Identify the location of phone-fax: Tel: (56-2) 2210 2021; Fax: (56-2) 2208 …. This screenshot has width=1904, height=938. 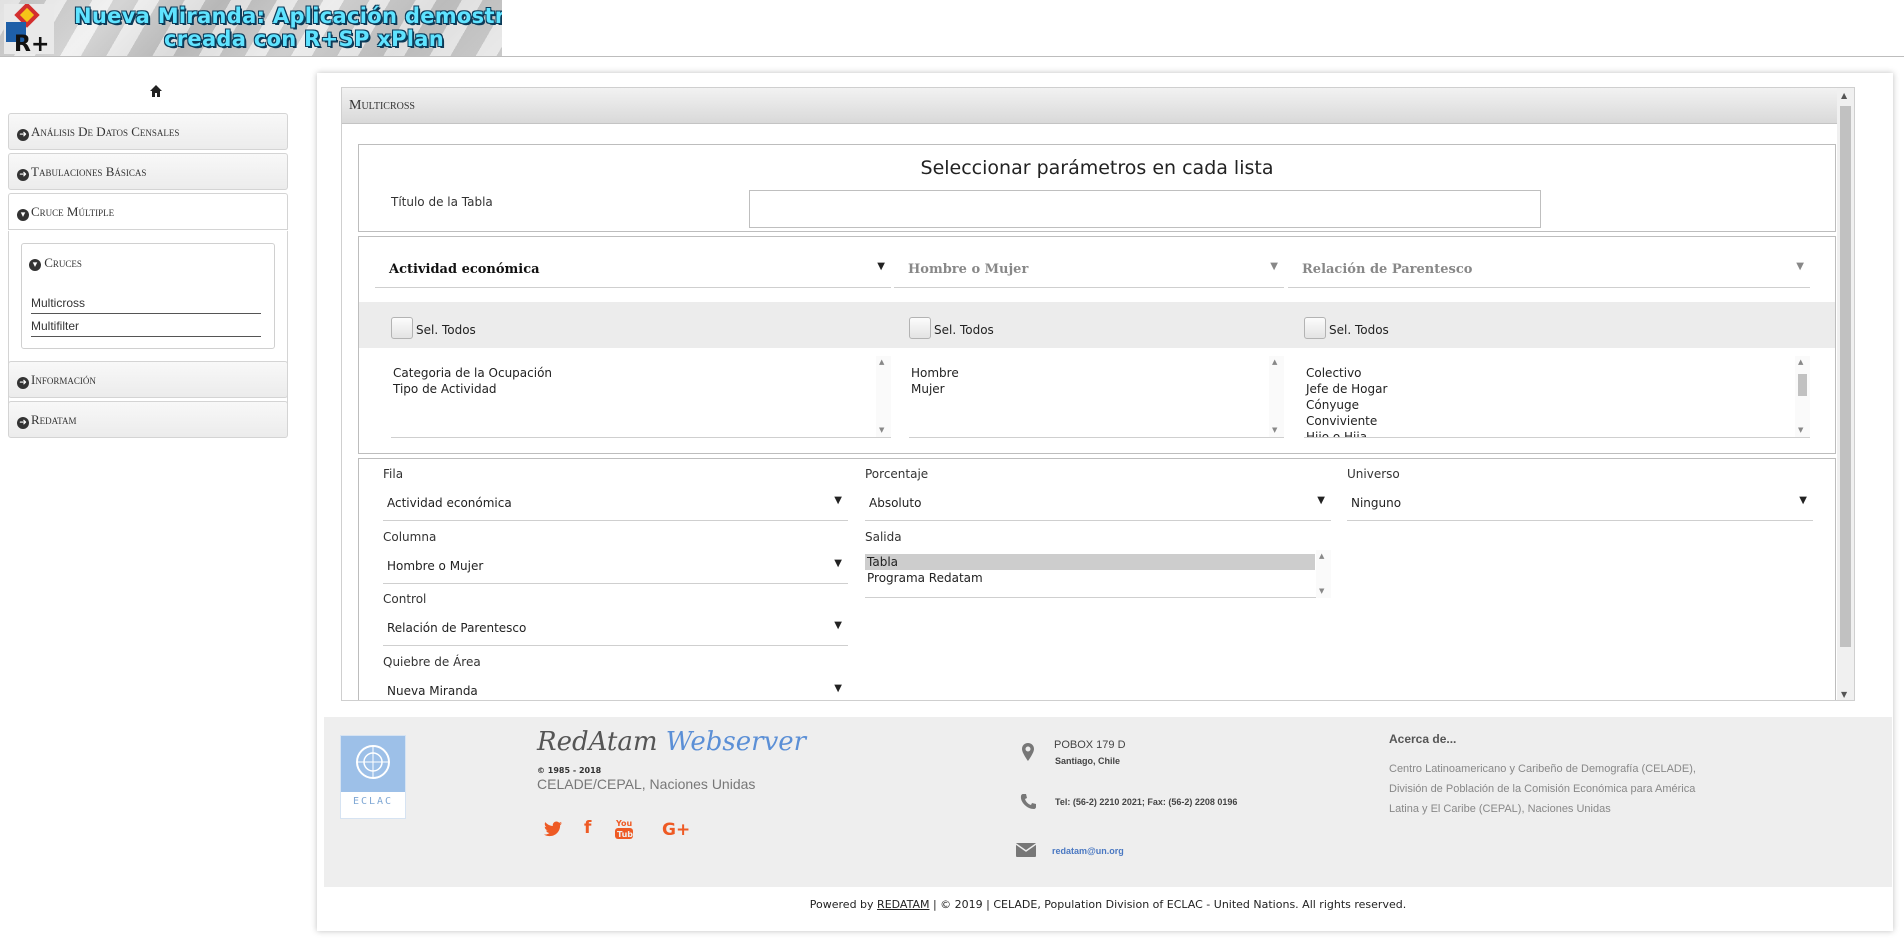
(1146, 802).